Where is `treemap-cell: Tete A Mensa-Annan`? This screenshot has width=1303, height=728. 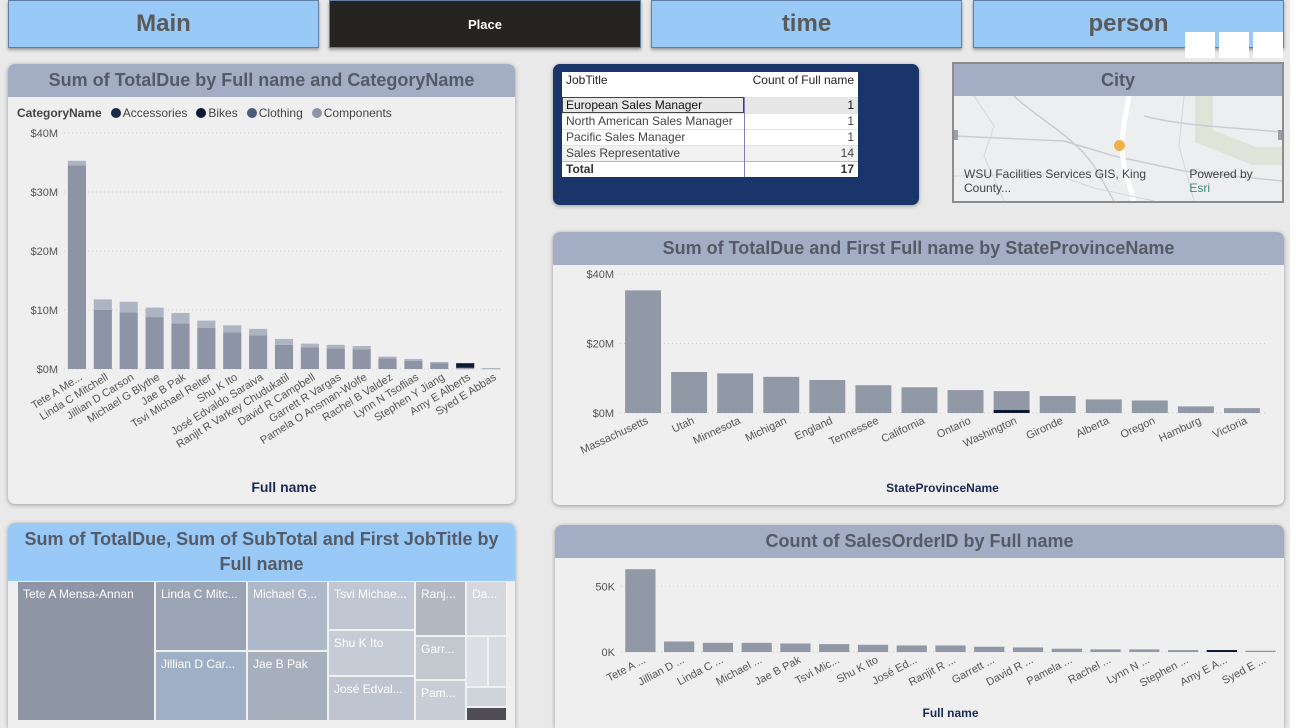
treemap-cell: Tete A Mensa-Annan is located at coordinates (86, 651).